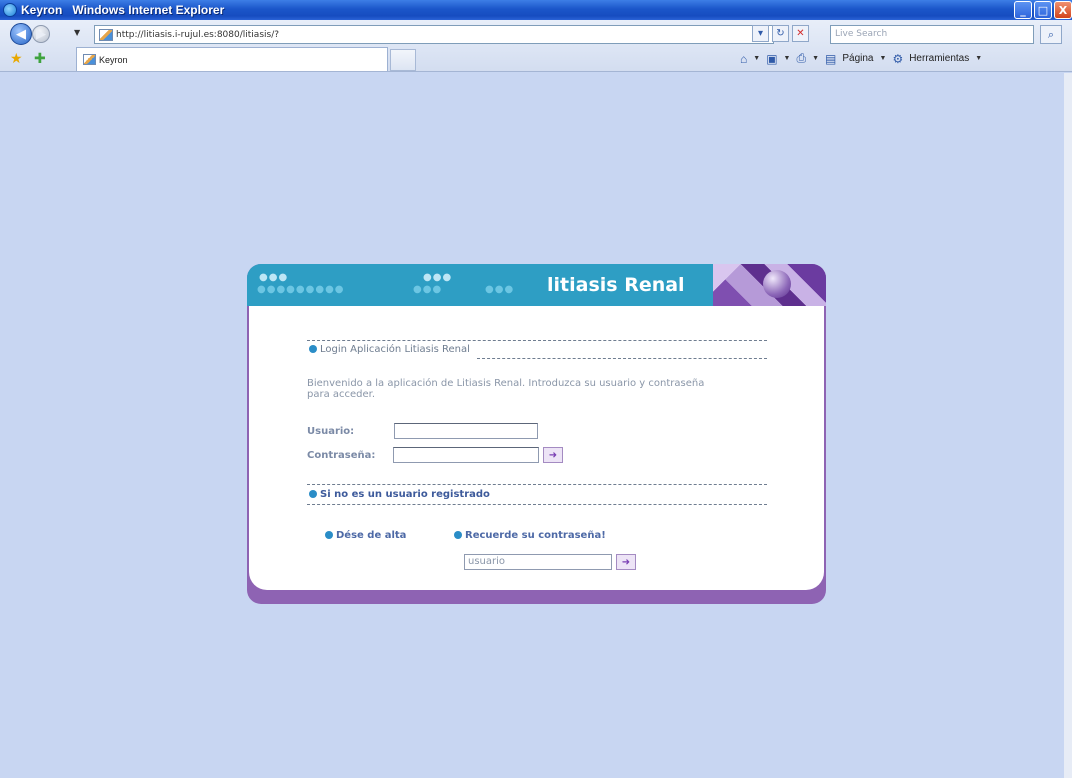  What do you see at coordinates (399, 494) in the screenshot?
I see `not-registered-heading: Si no es un usuario registrado` at bounding box center [399, 494].